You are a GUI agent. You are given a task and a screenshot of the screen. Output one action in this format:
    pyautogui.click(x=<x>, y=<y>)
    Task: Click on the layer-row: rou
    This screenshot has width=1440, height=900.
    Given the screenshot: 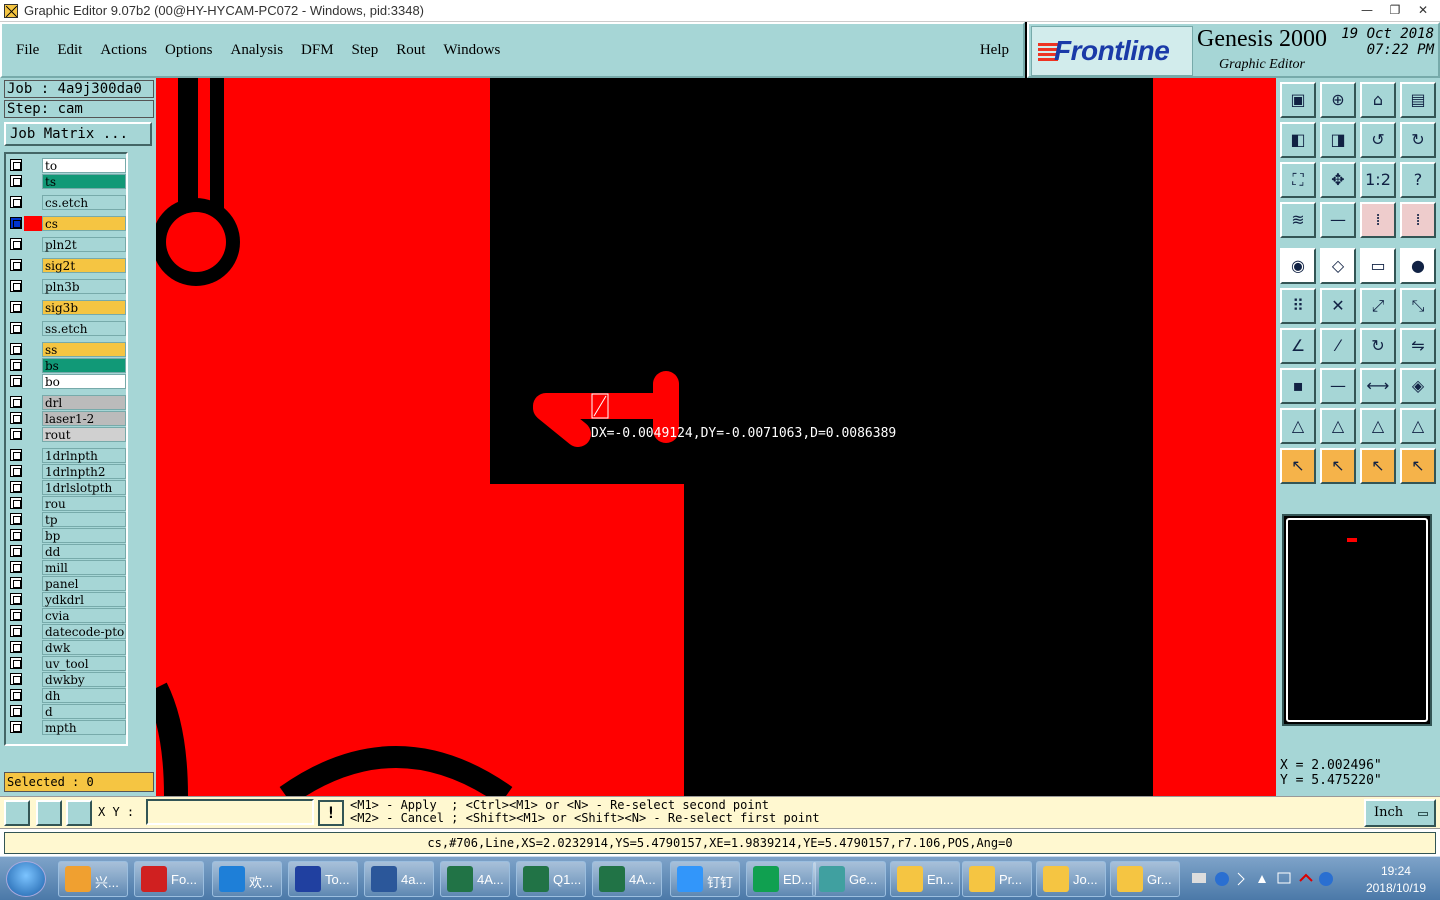 What is the action you would take?
    pyautogui.click(x=67, y=503)
    